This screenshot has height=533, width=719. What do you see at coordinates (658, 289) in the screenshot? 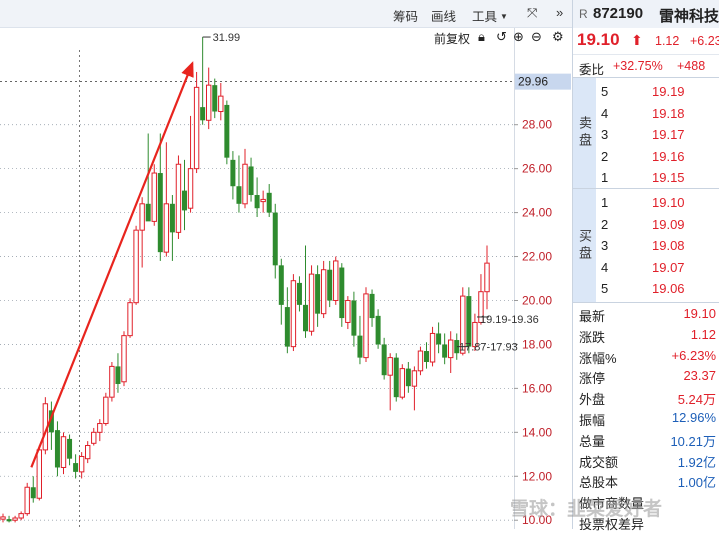
I see `buy-row: 5 19.06` at bounding box center [658, 289].